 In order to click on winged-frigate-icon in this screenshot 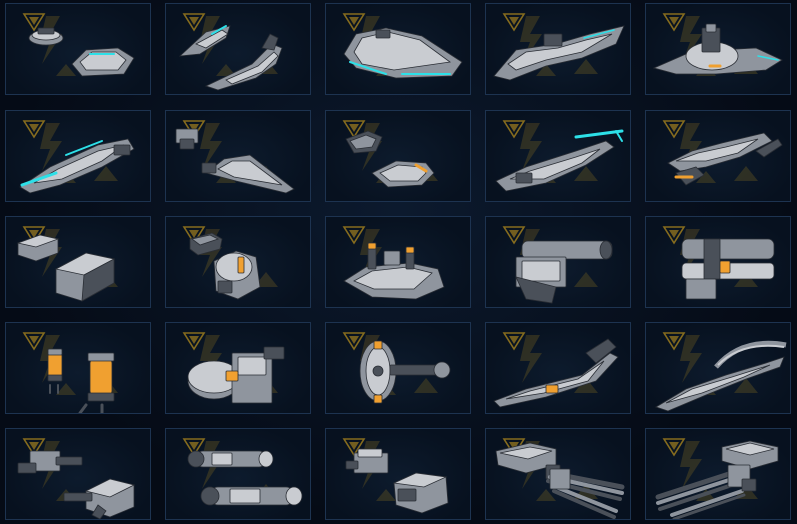, I will do `click(559, 47)`.